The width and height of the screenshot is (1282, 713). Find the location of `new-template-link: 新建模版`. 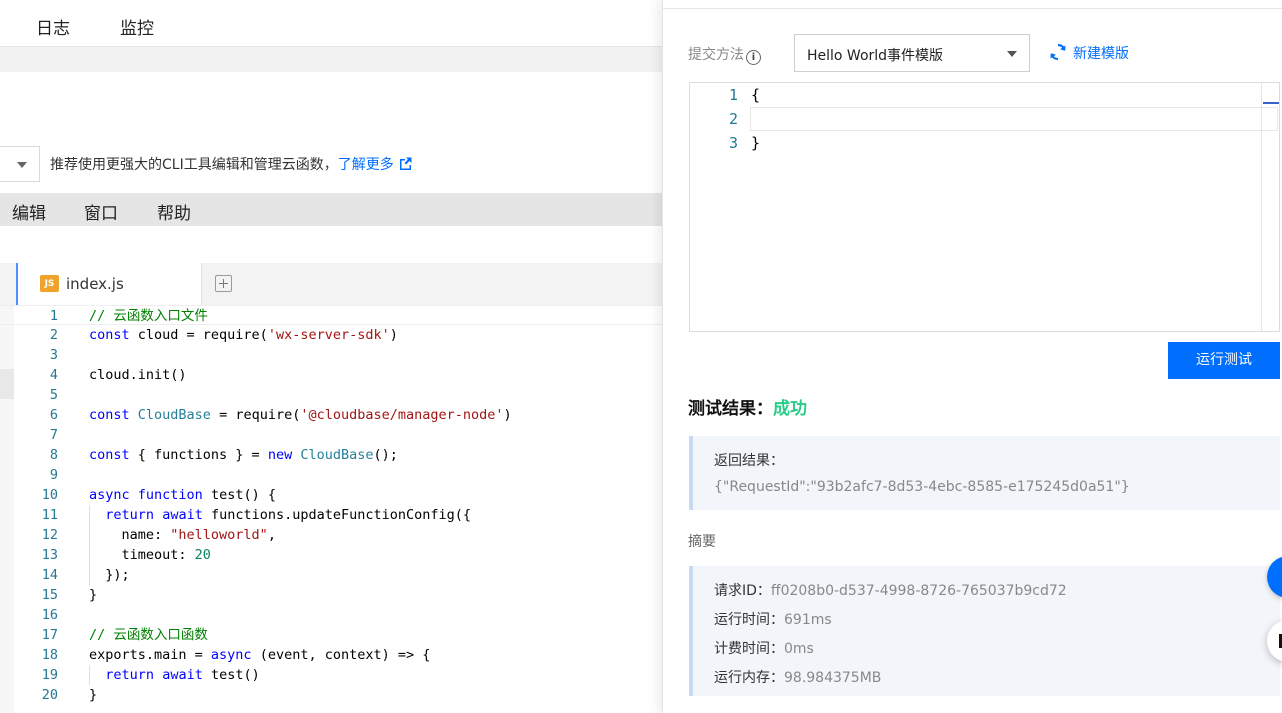

new-template-link: 新建模版 is located at coordinates (1101, 53).